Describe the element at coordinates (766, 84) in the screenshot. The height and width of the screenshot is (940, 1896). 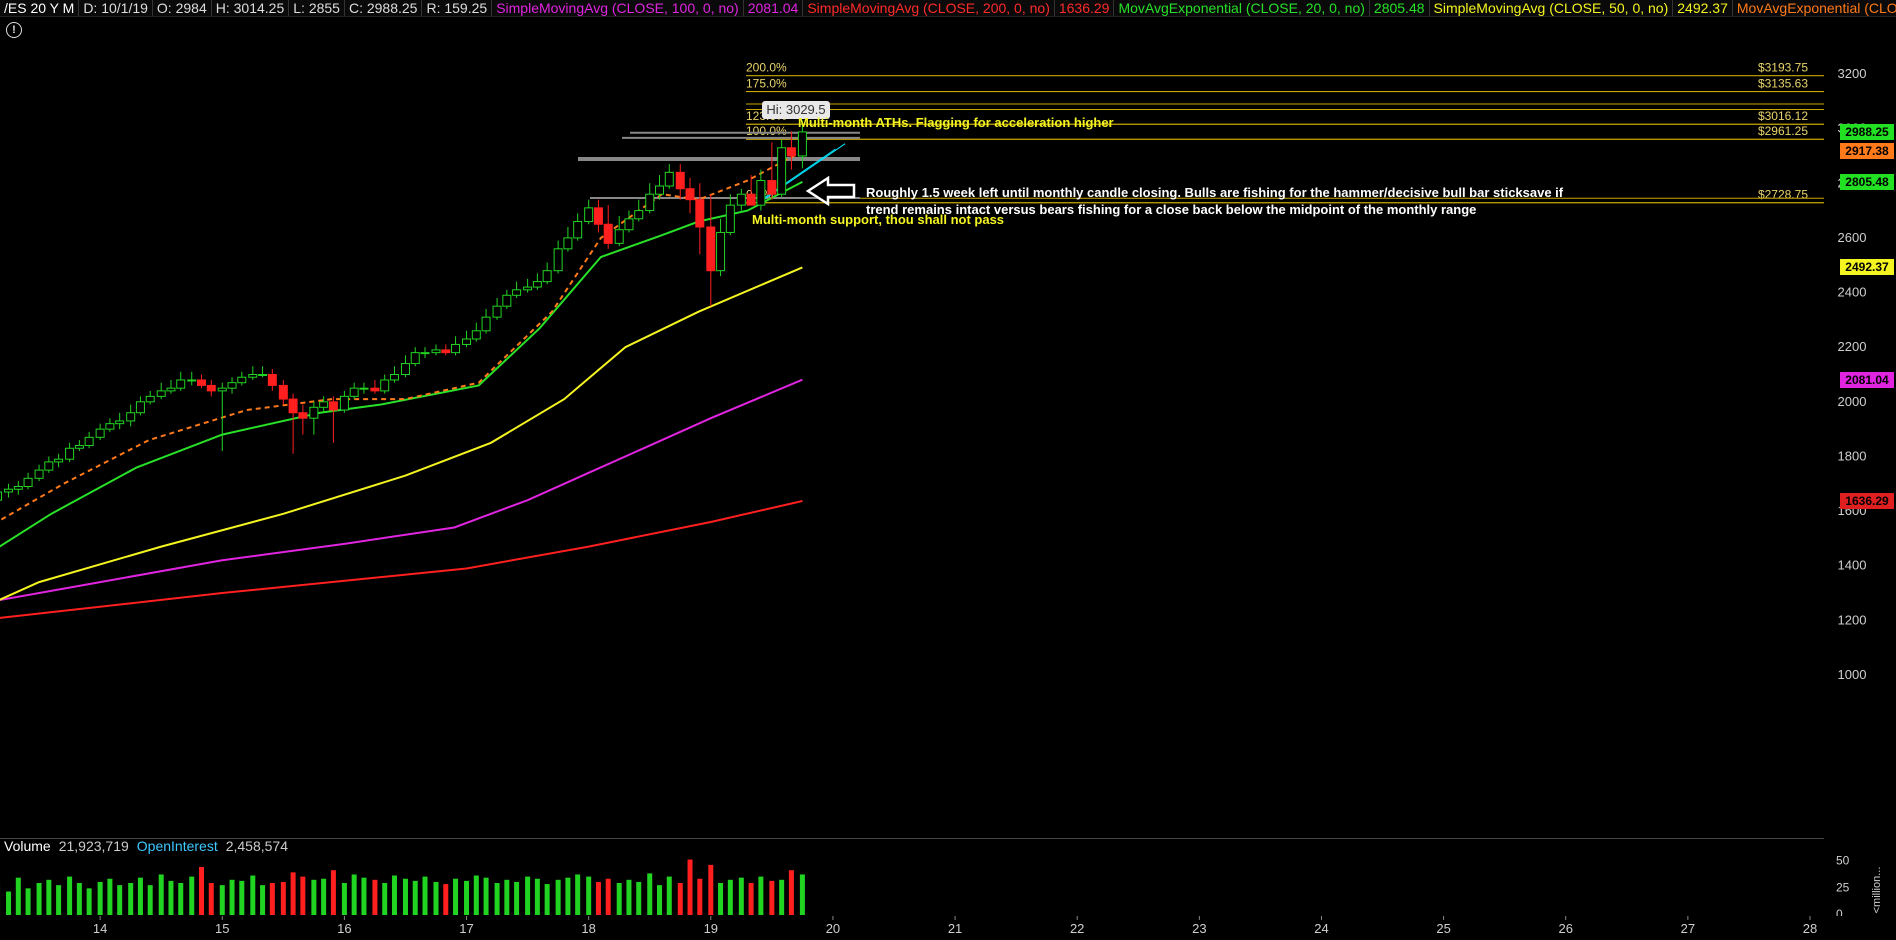
I see `fib-percent-label: 175.0%` at that location.